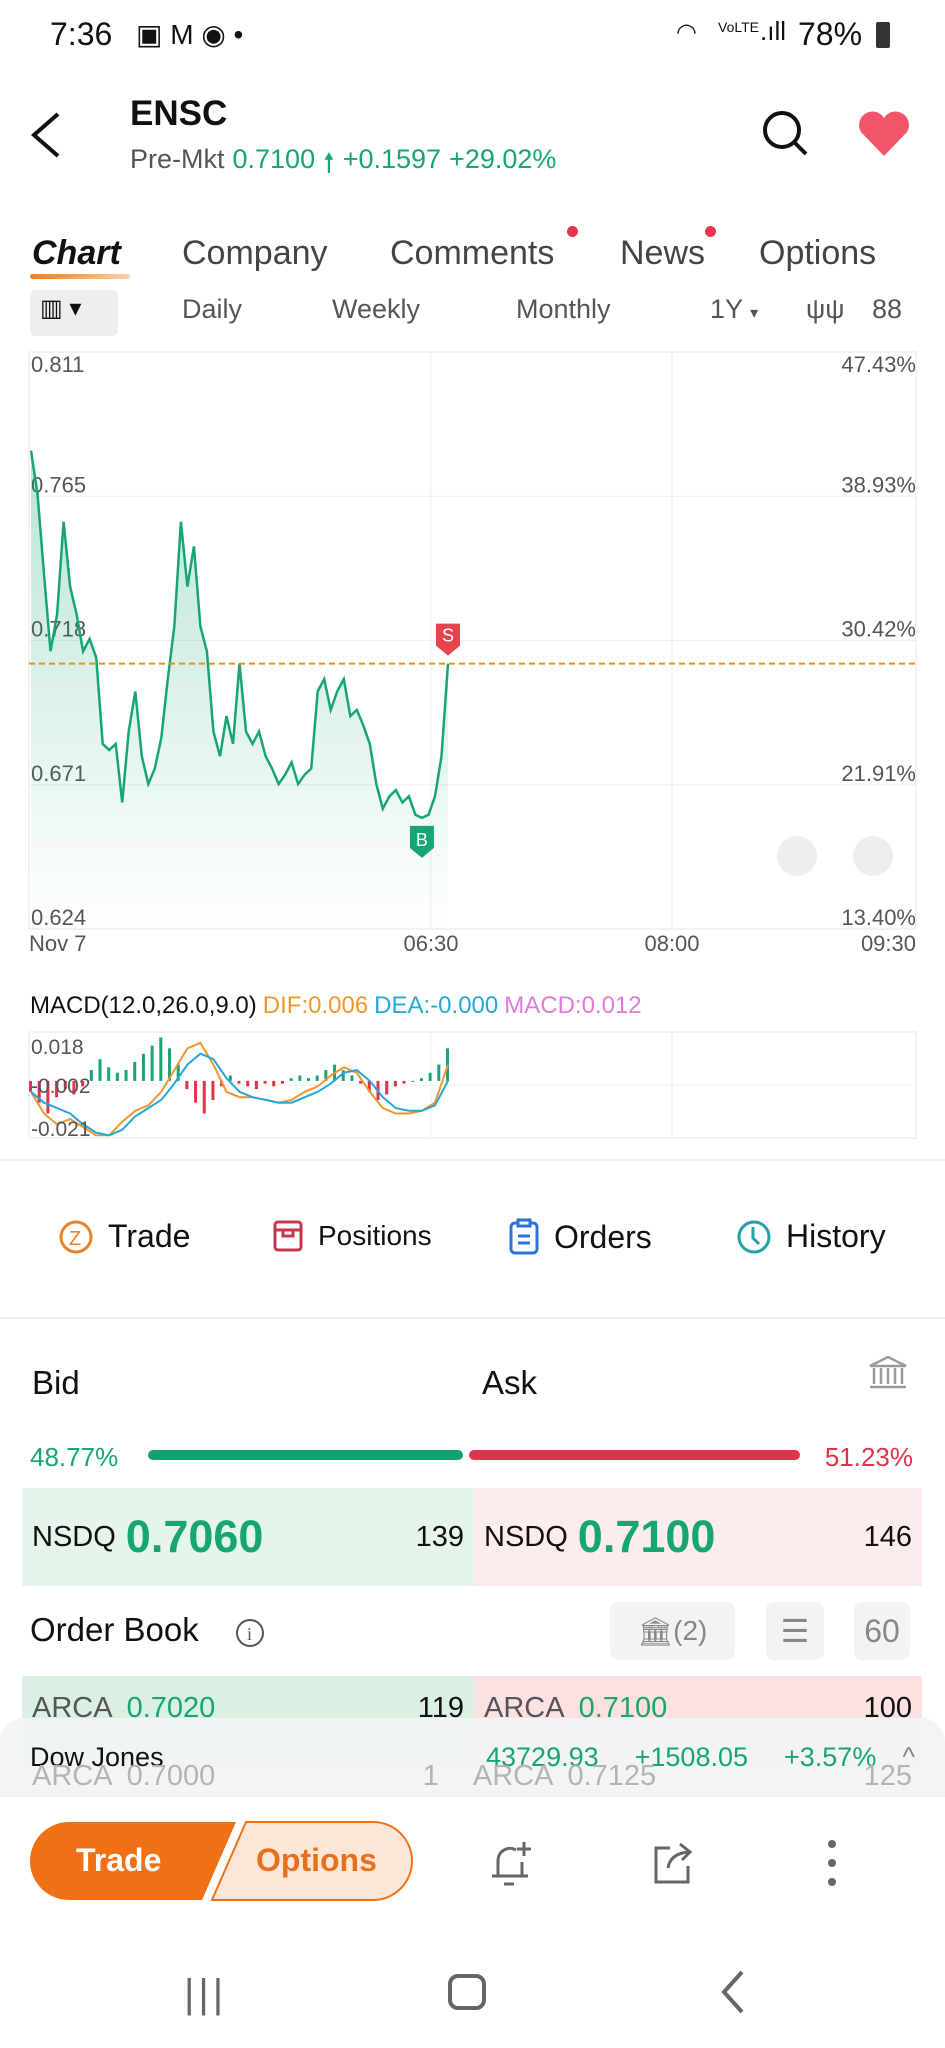 The width and height of the screenshot is (945, 2048). I want to click on sell-marker-label: S, so click(448, 636).